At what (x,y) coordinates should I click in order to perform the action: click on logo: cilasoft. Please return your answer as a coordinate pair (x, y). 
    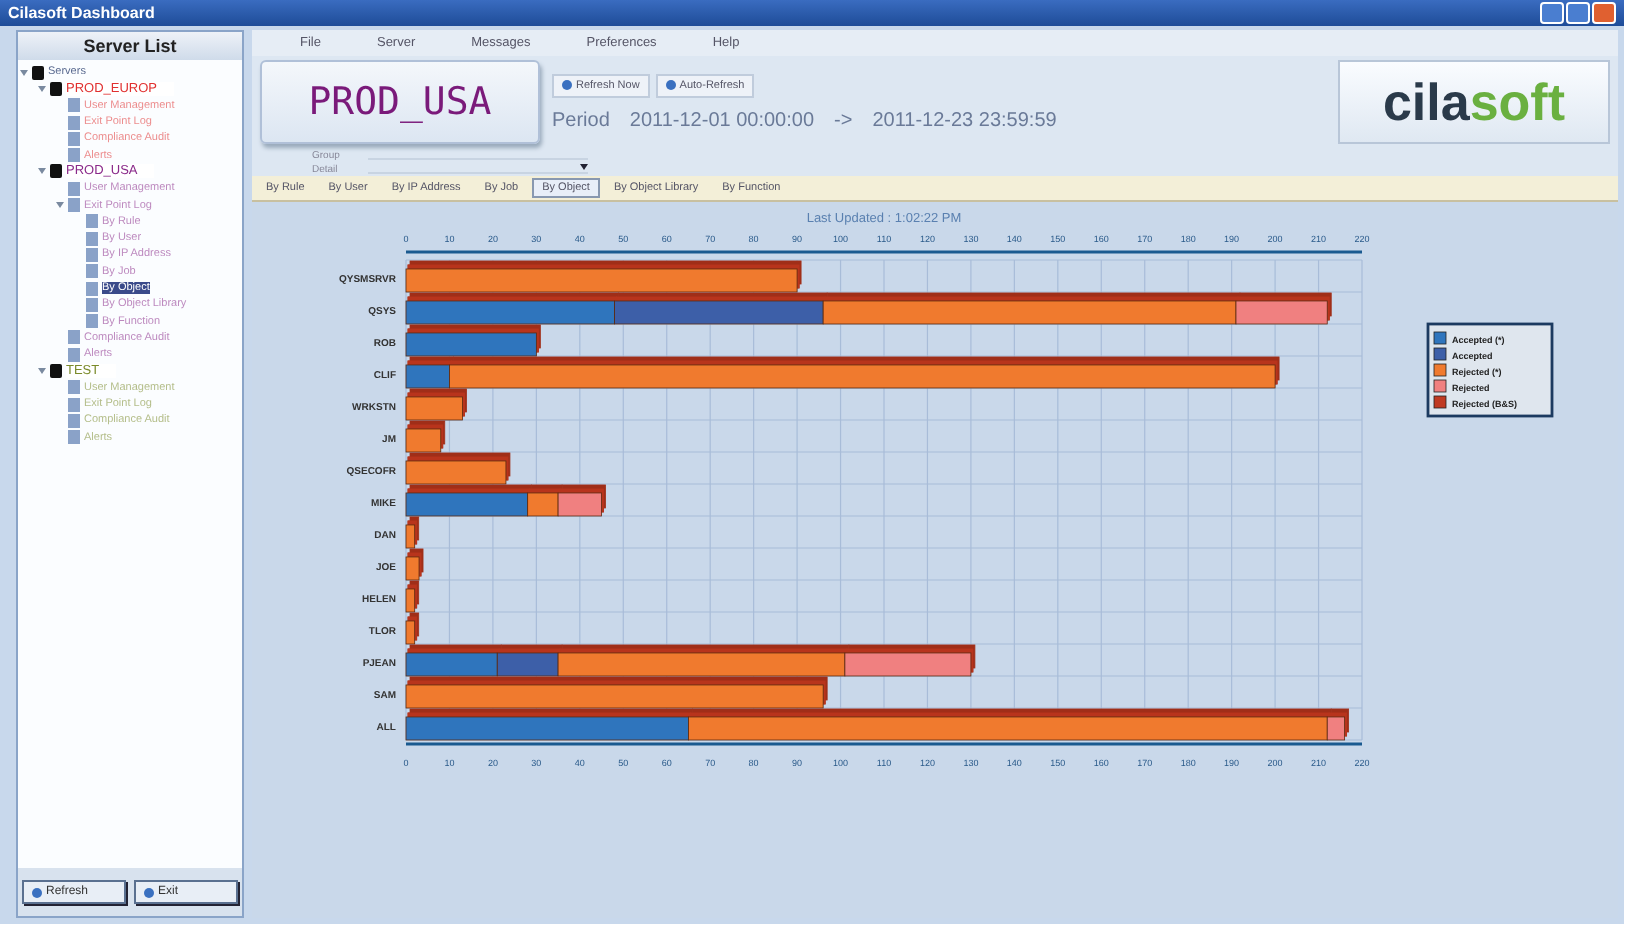
    Looking at the image, I should click on (1474, 102).